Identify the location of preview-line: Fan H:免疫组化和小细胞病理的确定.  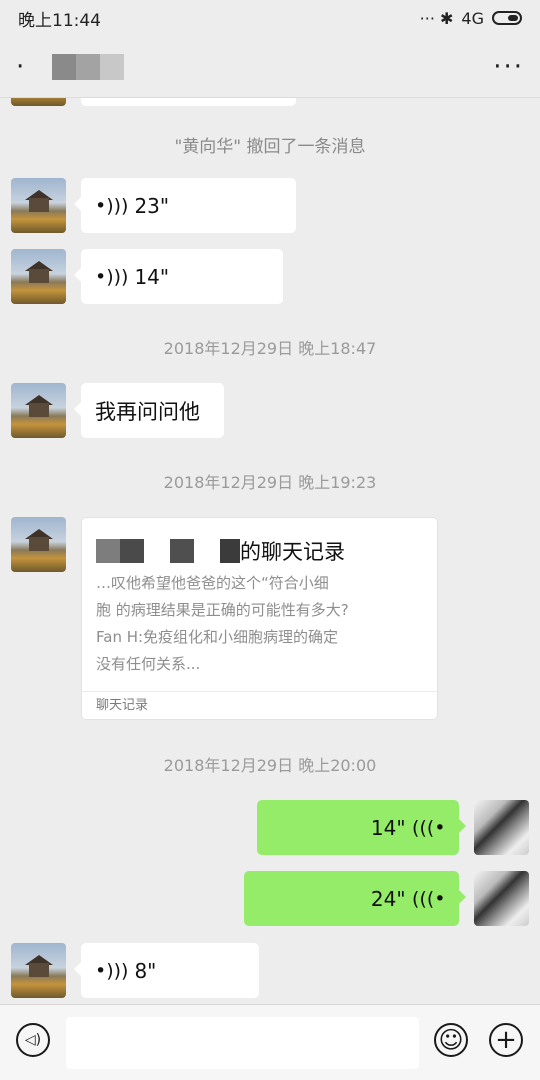
(217, 637).